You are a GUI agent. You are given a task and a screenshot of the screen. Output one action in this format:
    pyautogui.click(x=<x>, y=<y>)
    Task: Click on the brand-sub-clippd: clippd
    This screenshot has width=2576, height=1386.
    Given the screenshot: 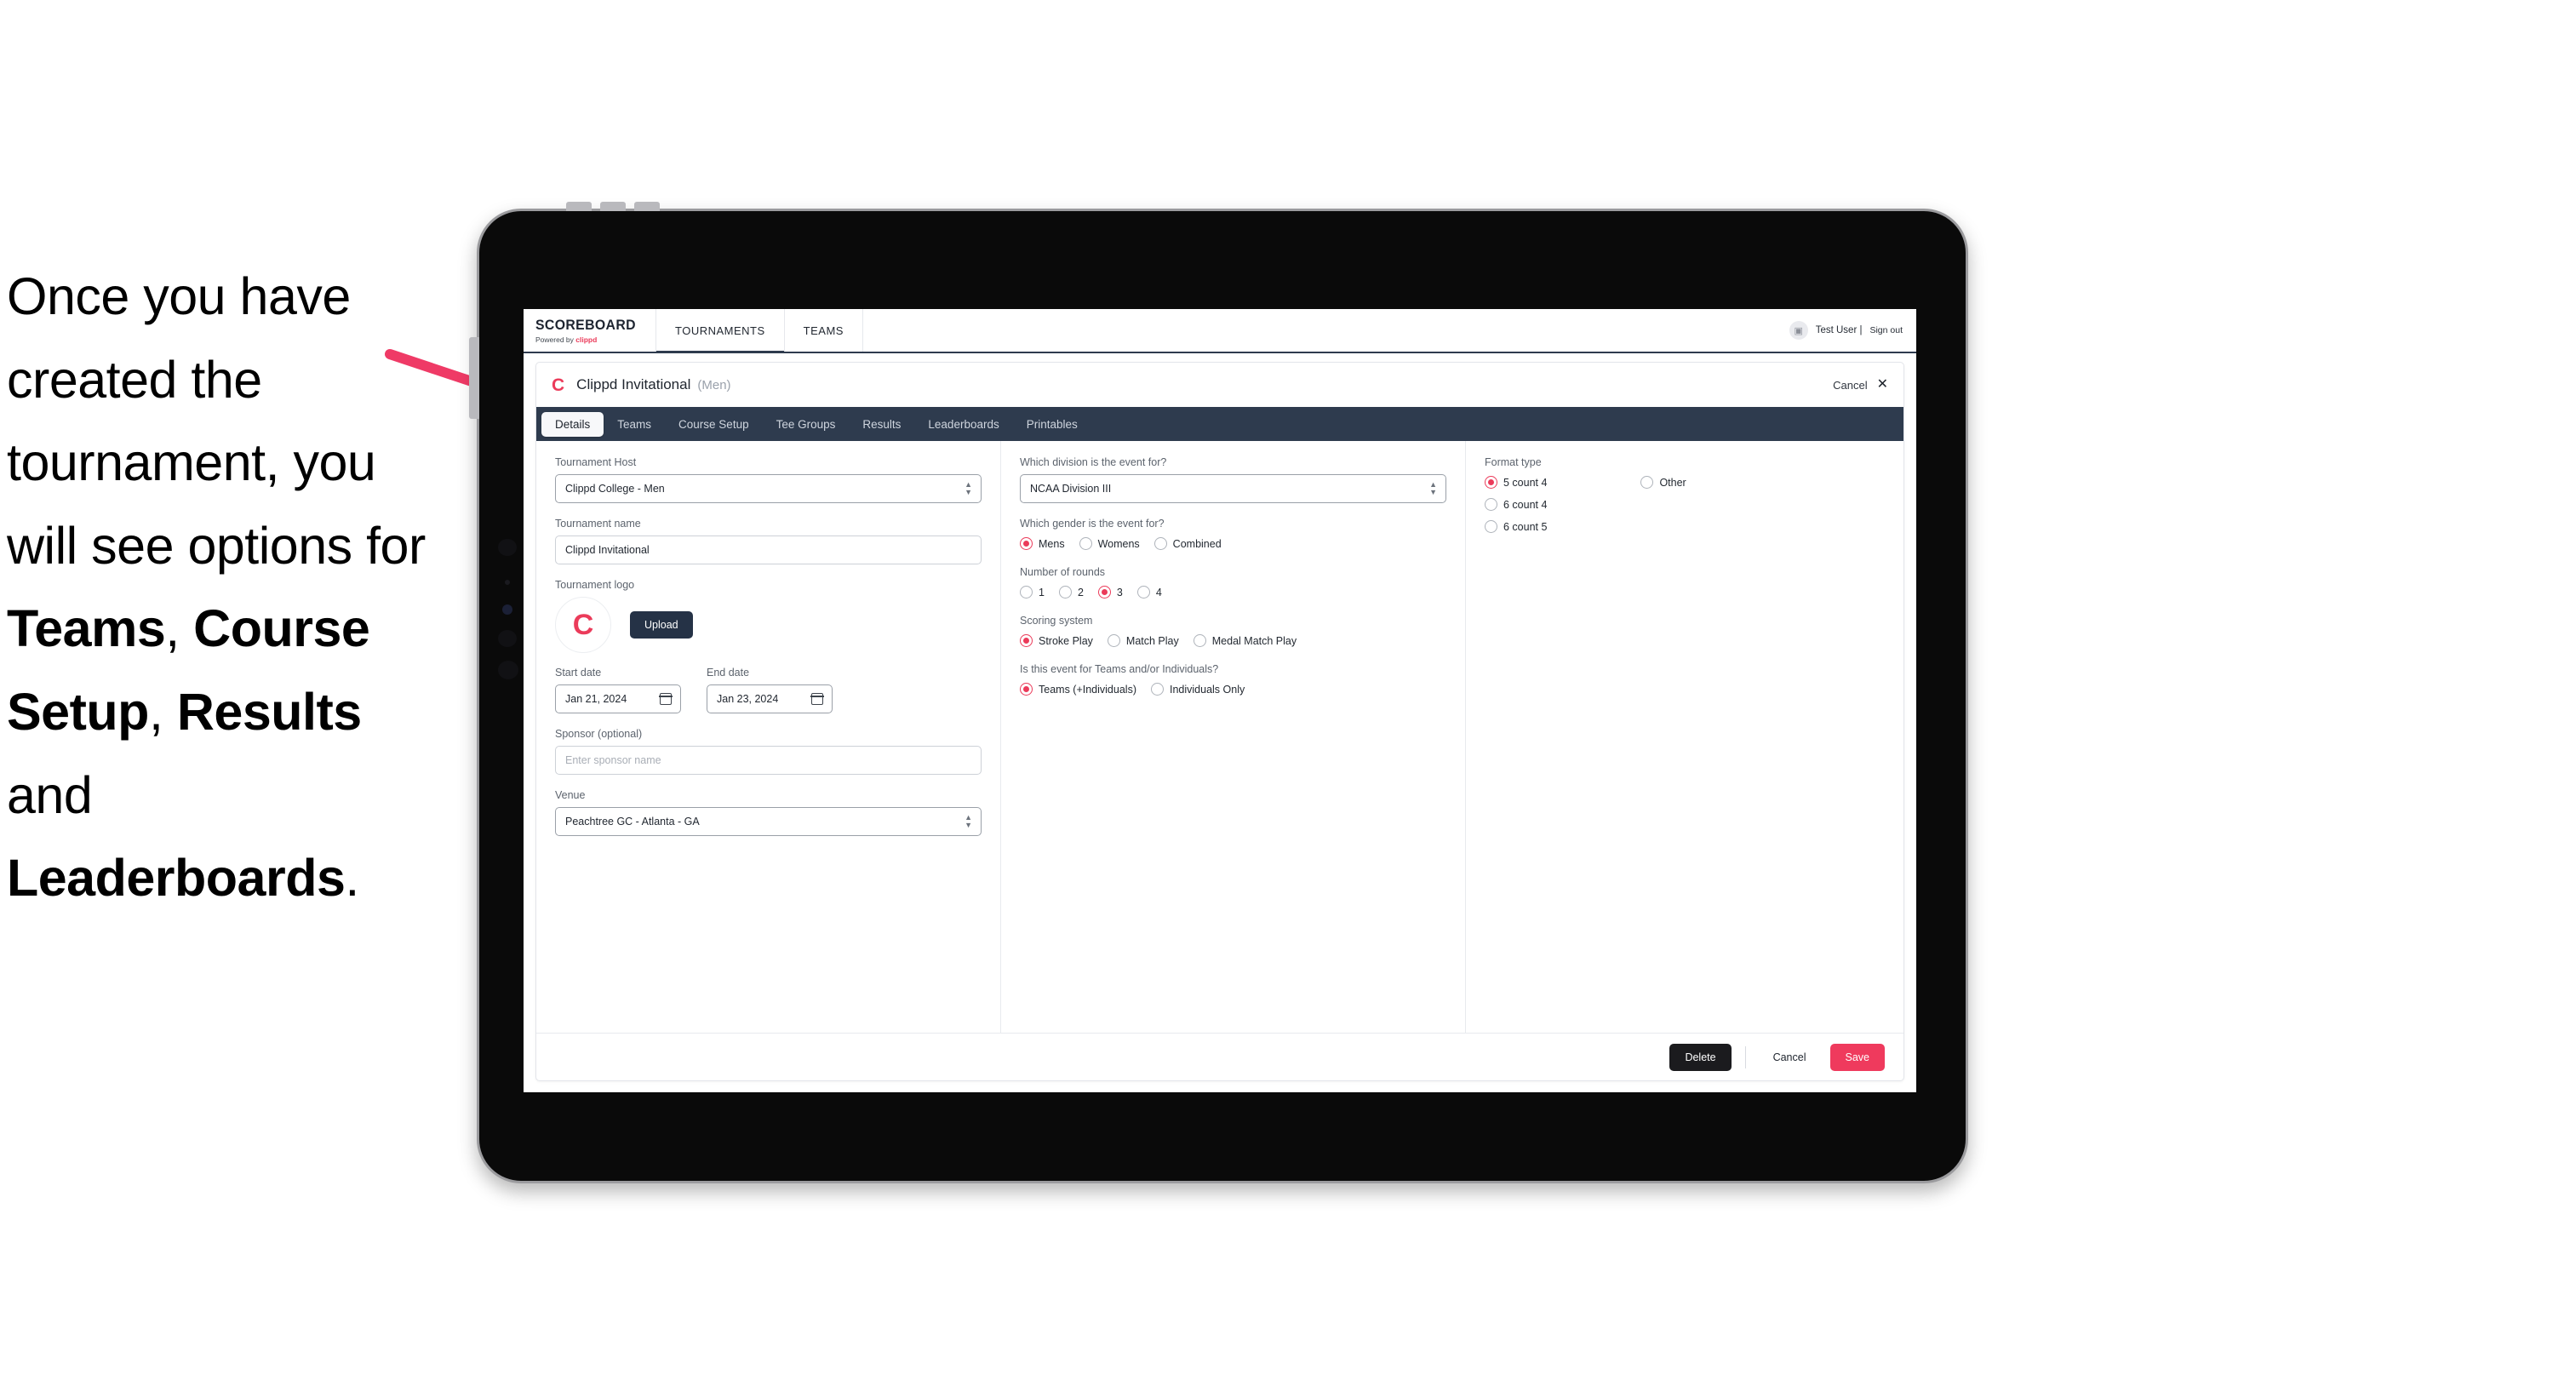 What is the action you would take?
    pyautogui.click(x=587, y=339)
    